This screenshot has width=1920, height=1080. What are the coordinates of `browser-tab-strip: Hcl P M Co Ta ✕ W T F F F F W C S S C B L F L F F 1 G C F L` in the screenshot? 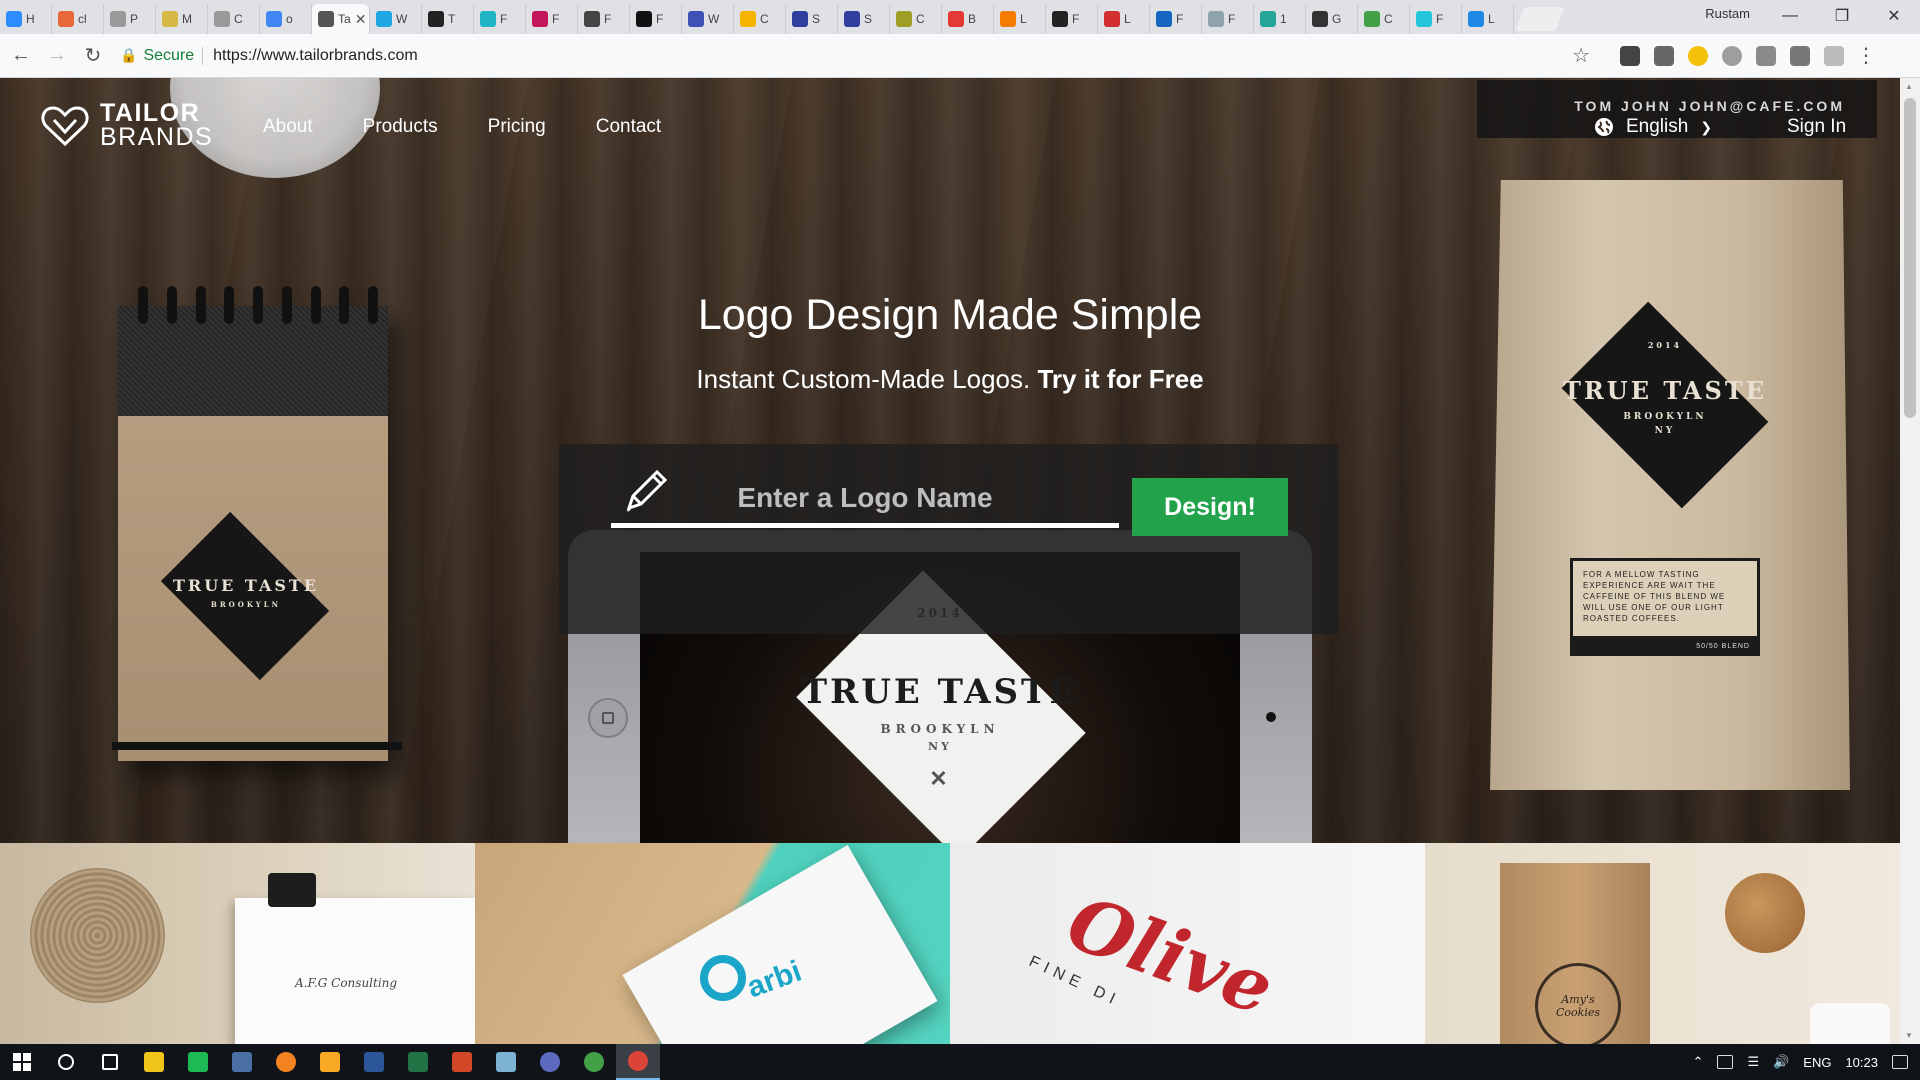 It's located at (960, 17).